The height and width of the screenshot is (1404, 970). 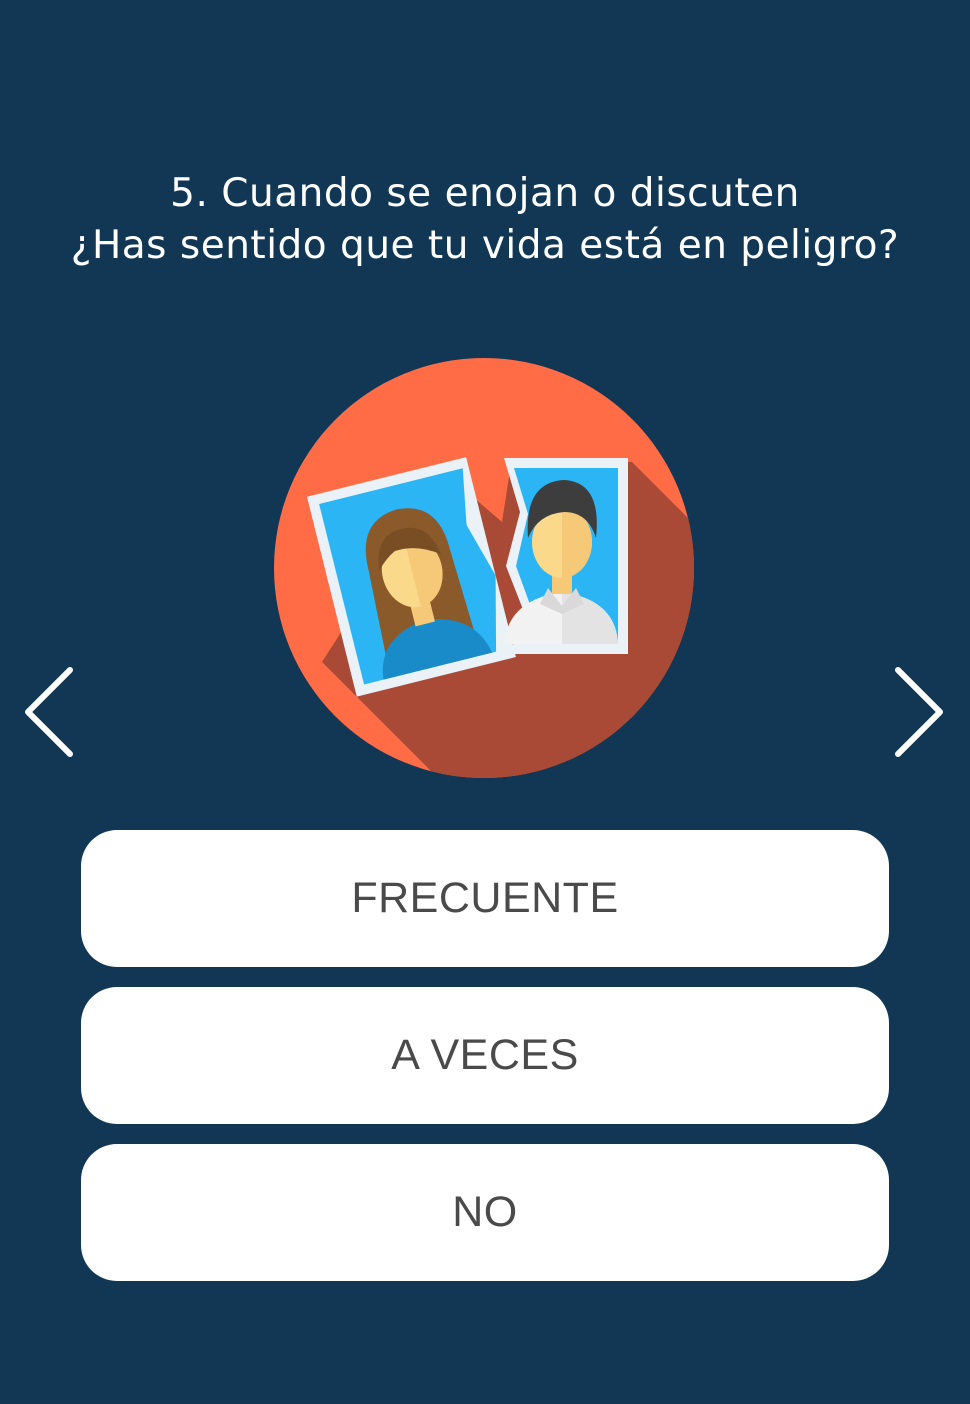 I want to click on answer-frecuente-button: FRECUENTE, so click(x=485, y=898).